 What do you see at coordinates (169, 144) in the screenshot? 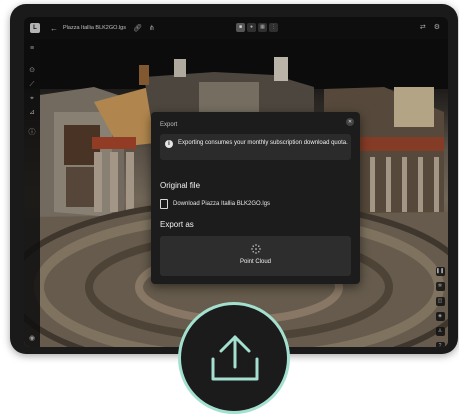
I see `info-icon: i` at bounding box center [169, 144].